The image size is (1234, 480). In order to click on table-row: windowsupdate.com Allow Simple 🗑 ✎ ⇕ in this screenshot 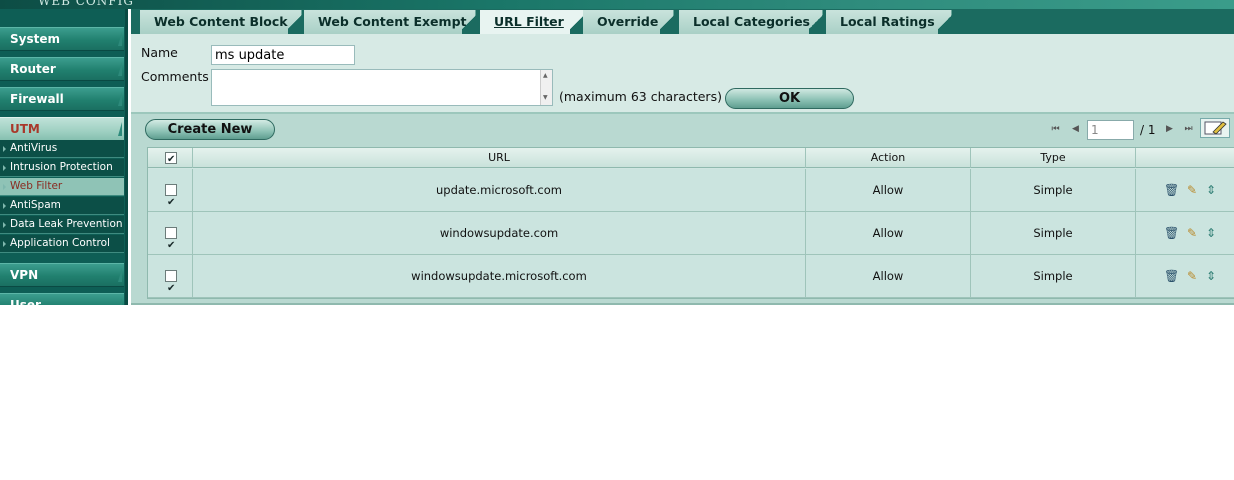, I will do `click(691, 239)`.